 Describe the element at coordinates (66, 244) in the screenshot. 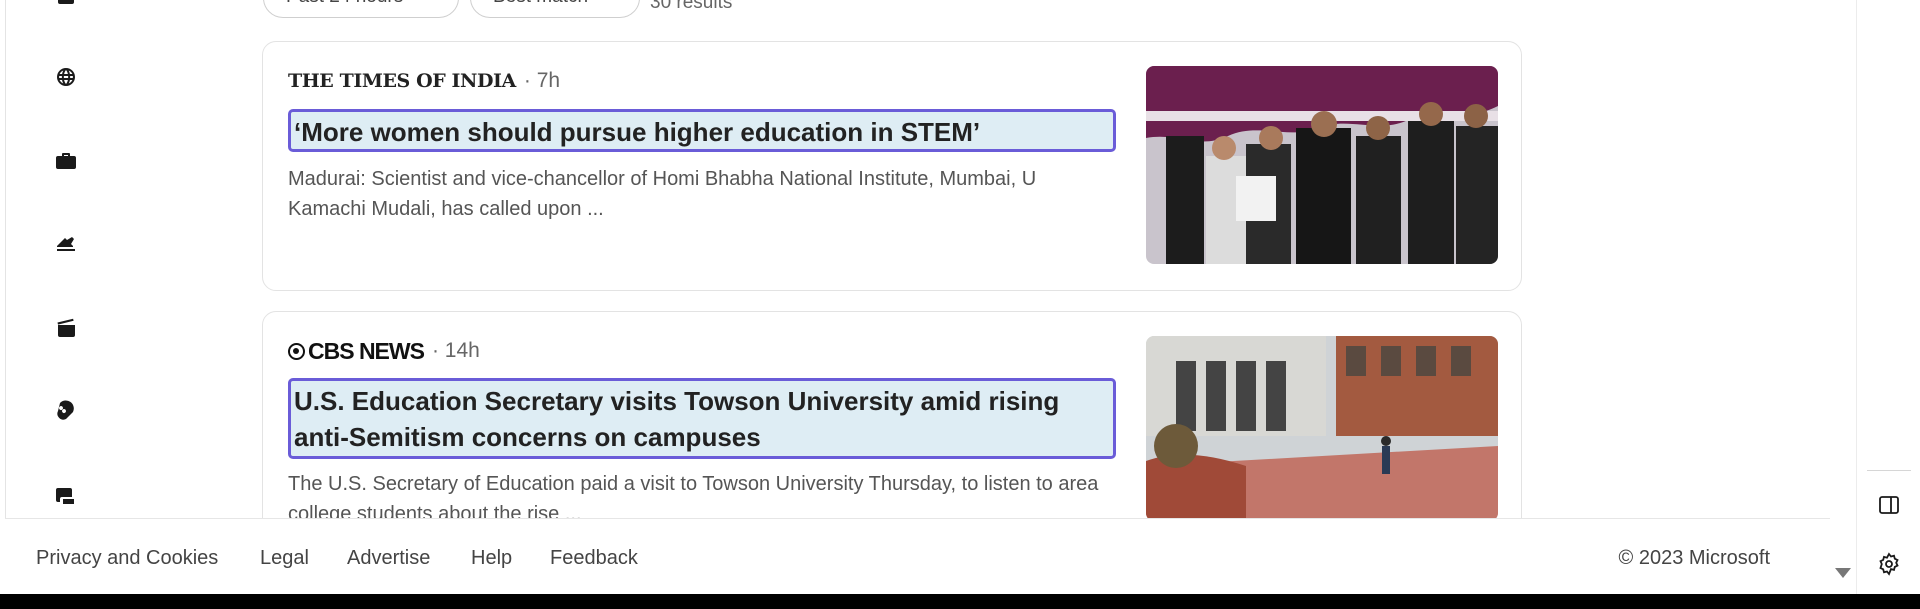

I see `science-icon` at that location.